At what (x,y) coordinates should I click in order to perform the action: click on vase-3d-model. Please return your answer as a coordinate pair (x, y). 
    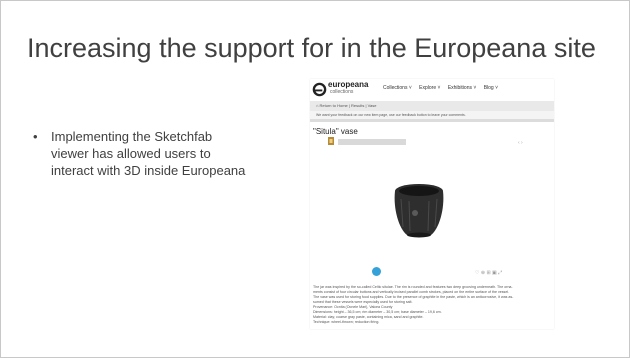
    Looking at the image, I should click on (419, 209).